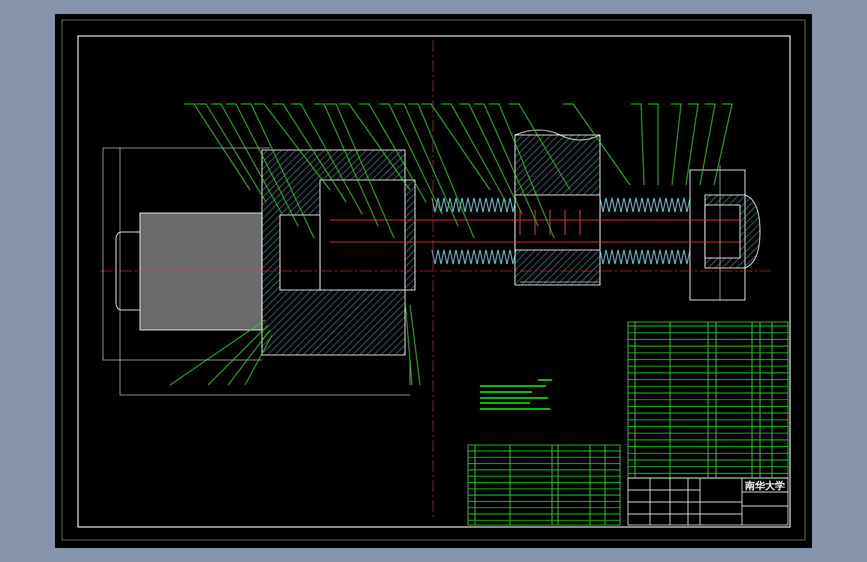 This screenshot has height=562, width=867. Describe the element at coordinates (765, 486) in the screenshot. I see `school-name: 南华大学` at that location.